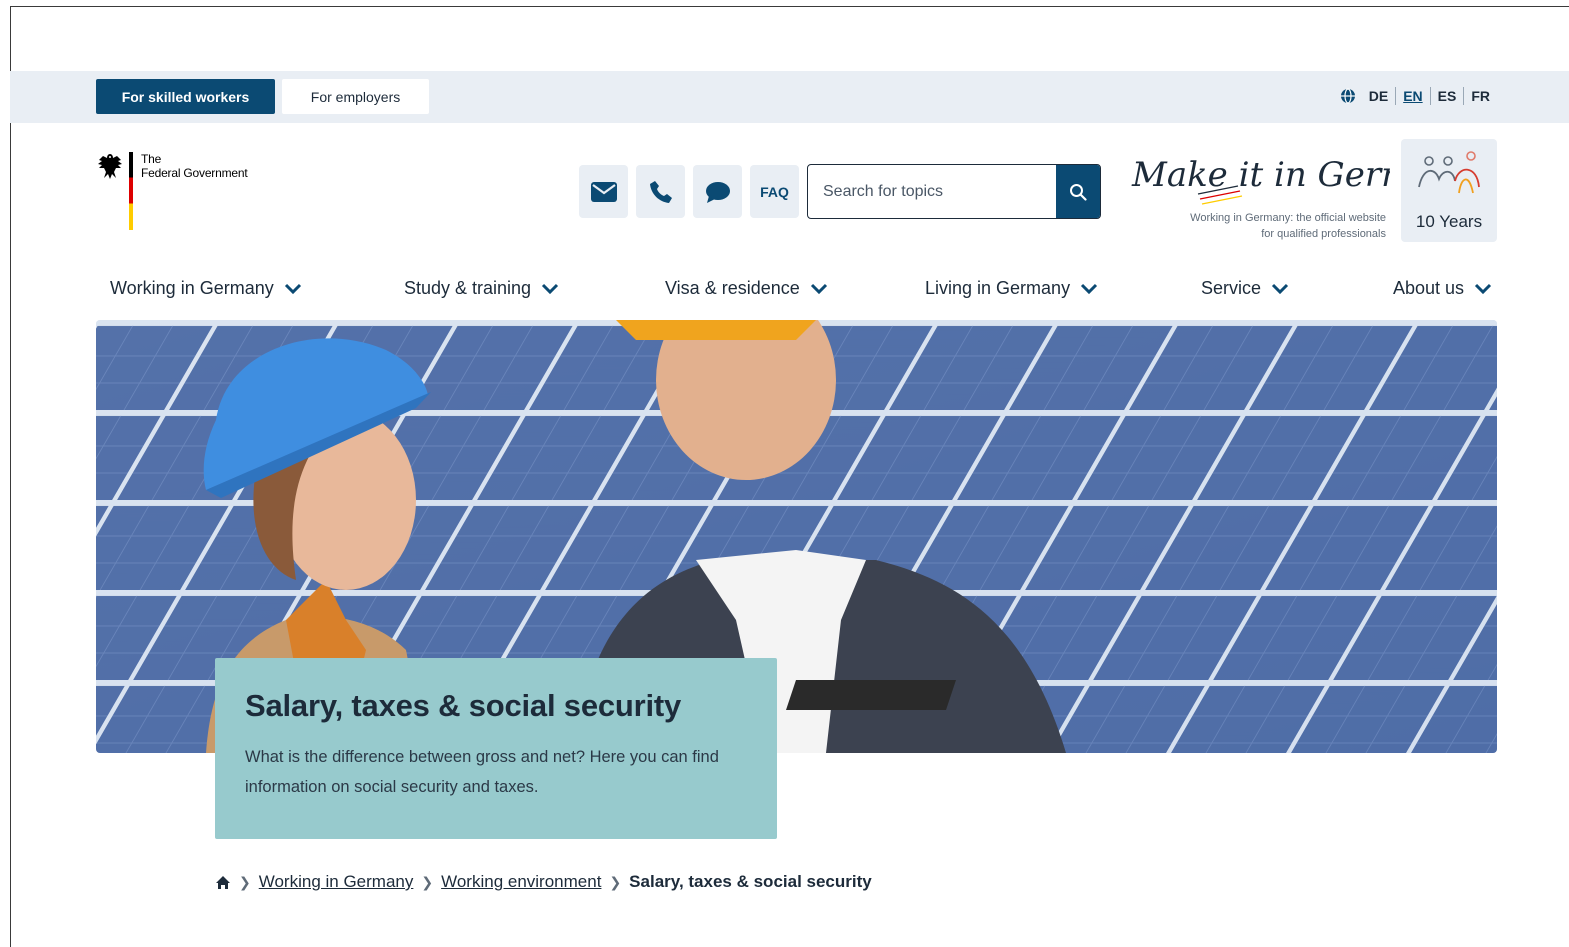 The width and height of the screenshot is (1569, 947). I want to click on anniversary-figures-icon, so click(1449, 172).